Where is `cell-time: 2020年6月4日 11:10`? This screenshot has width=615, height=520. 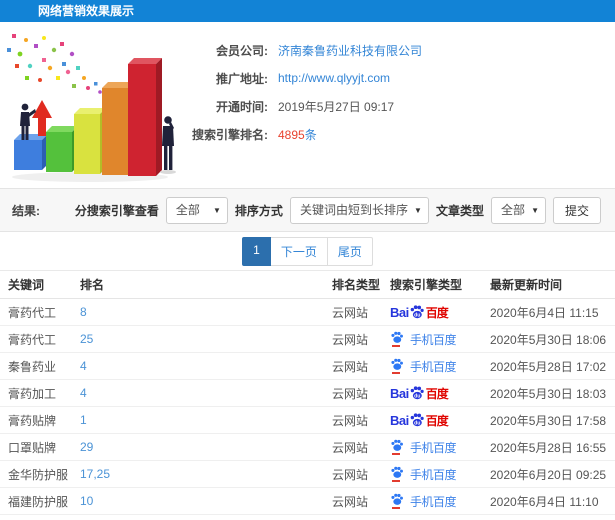 cell-time: 2020年6月4日 11:10 is located at coordinates (552, 501).